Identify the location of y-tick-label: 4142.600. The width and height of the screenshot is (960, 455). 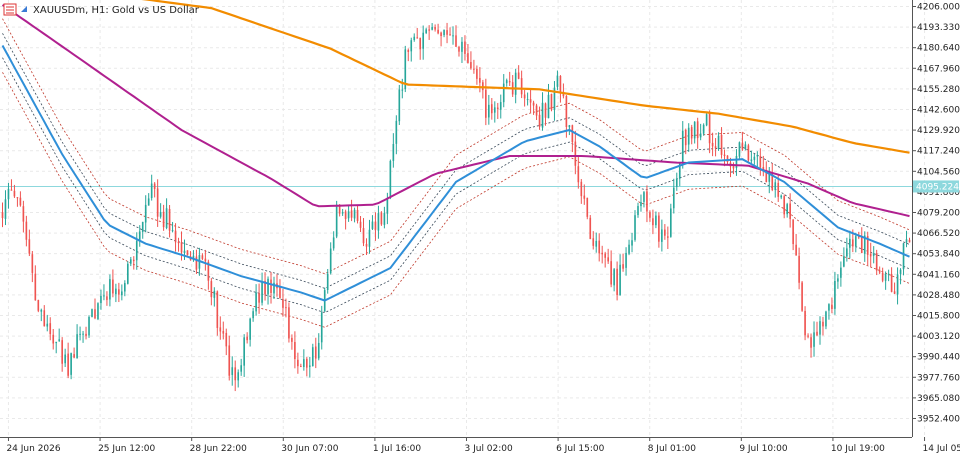
(938, 110).